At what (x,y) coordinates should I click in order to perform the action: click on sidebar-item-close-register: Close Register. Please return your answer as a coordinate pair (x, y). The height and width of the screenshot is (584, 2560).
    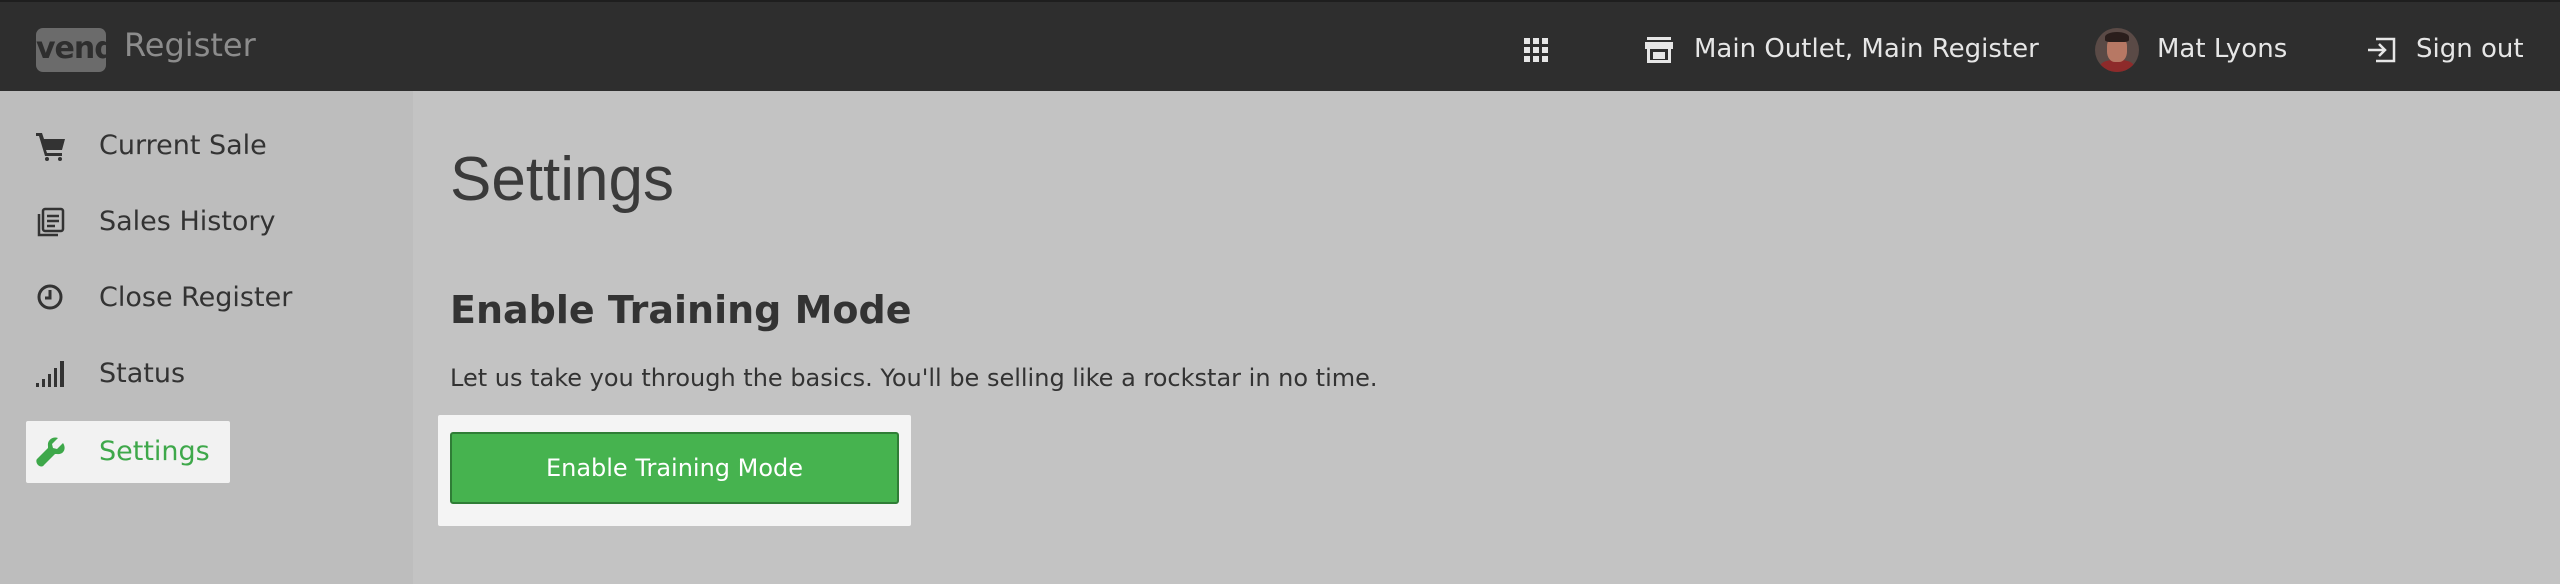
    Looking at the image, I should click on (159, 298).